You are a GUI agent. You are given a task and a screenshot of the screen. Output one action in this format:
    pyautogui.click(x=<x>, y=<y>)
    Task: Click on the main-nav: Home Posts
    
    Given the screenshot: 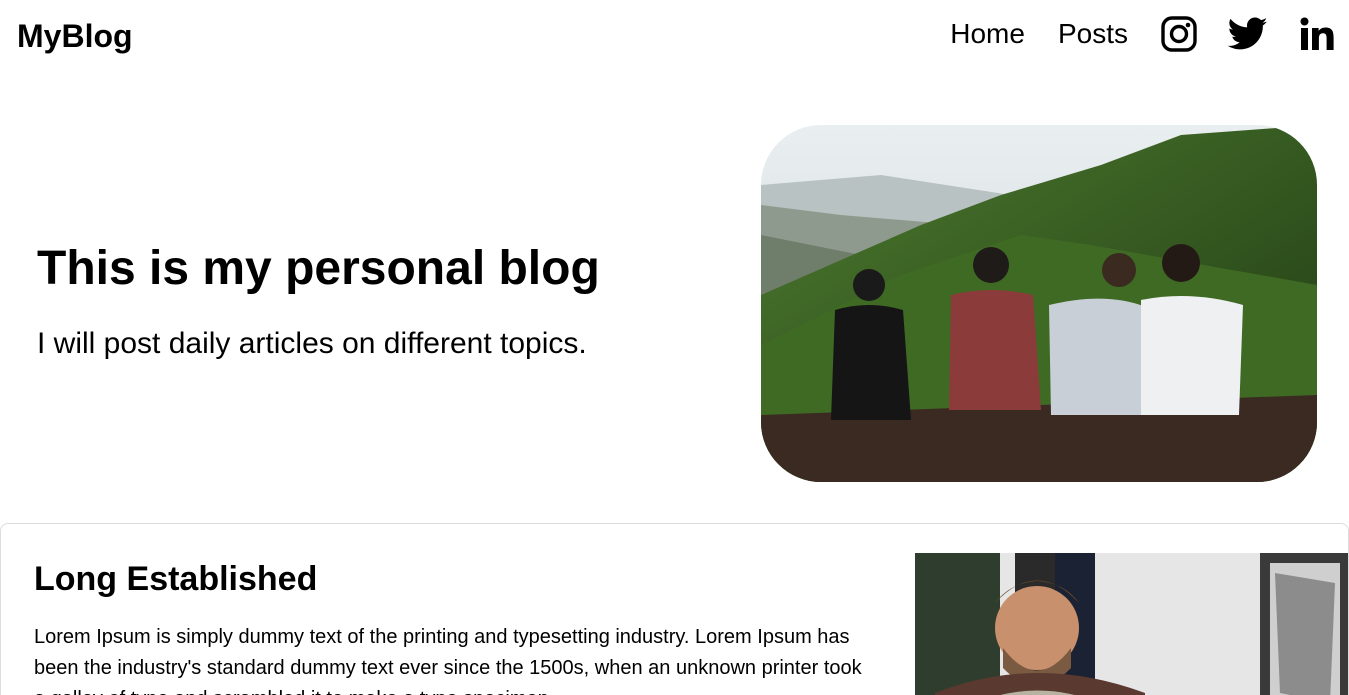 What is the action you would take?
    pyautogui.click(x=1142, y=34)
    